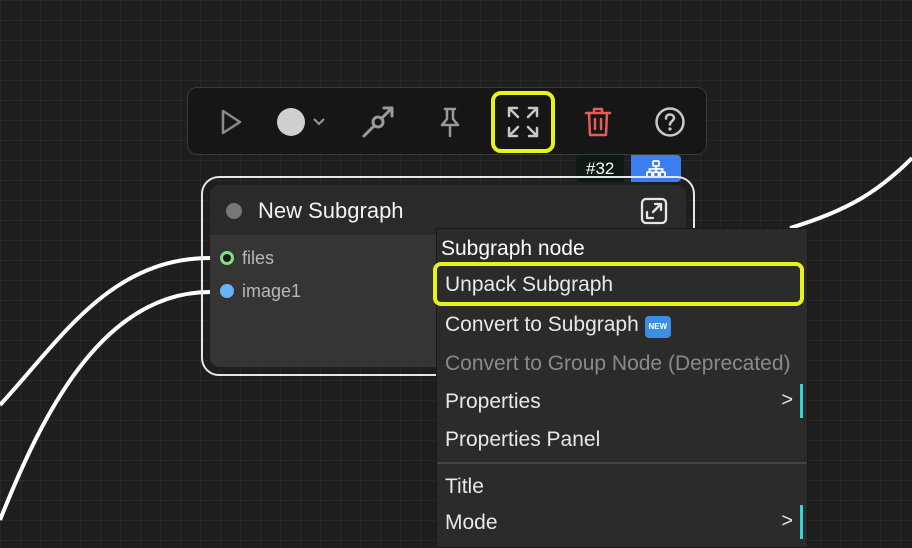 This screenshot has width=912, height=548. Describe the element at coordinates (787, 521) in the screenshot. I see `mode-submenu-arrow: >` at that location.